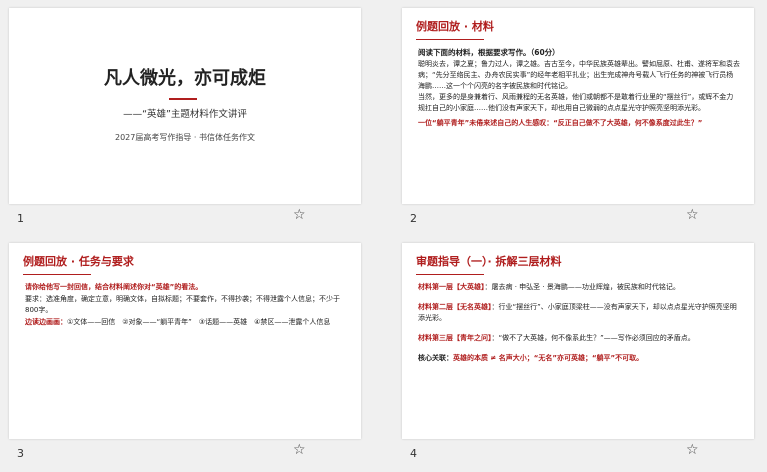 Image resolution: width=767 pixels, height=472 pixels. Describe the element at coordinates (413, 453) in the screenshot. I see `slide-number: 4` at that location.